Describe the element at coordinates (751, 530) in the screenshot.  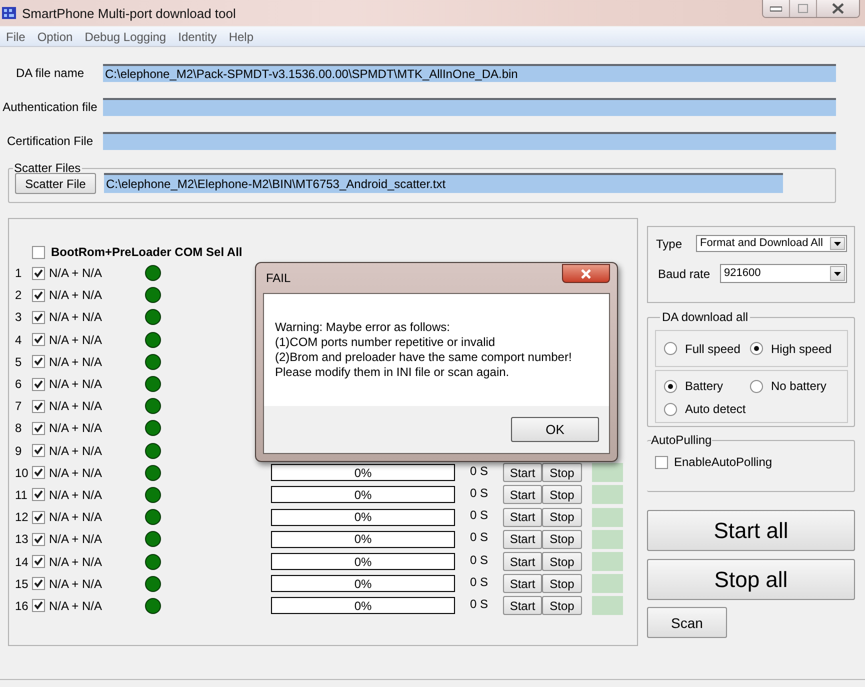
I see `start-all-button: Start all` at that location.